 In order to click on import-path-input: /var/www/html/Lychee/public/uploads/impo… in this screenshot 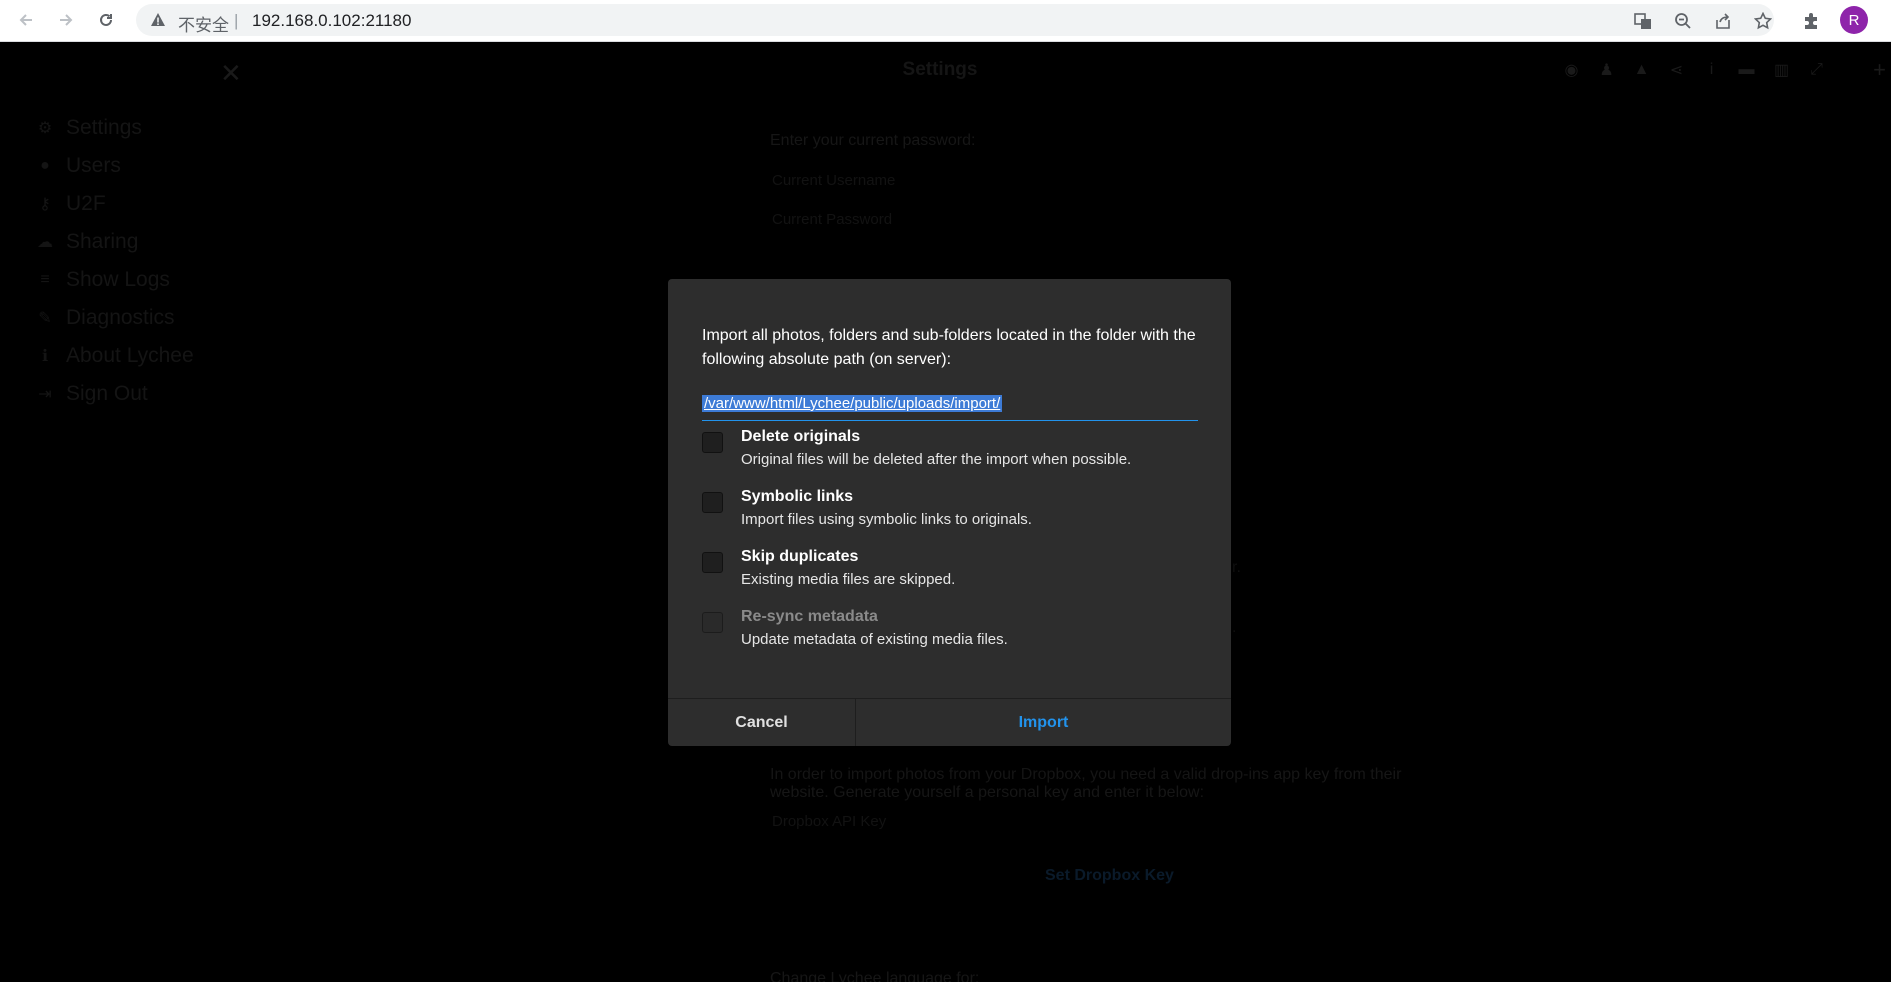, I will do `click(950, 406)`.